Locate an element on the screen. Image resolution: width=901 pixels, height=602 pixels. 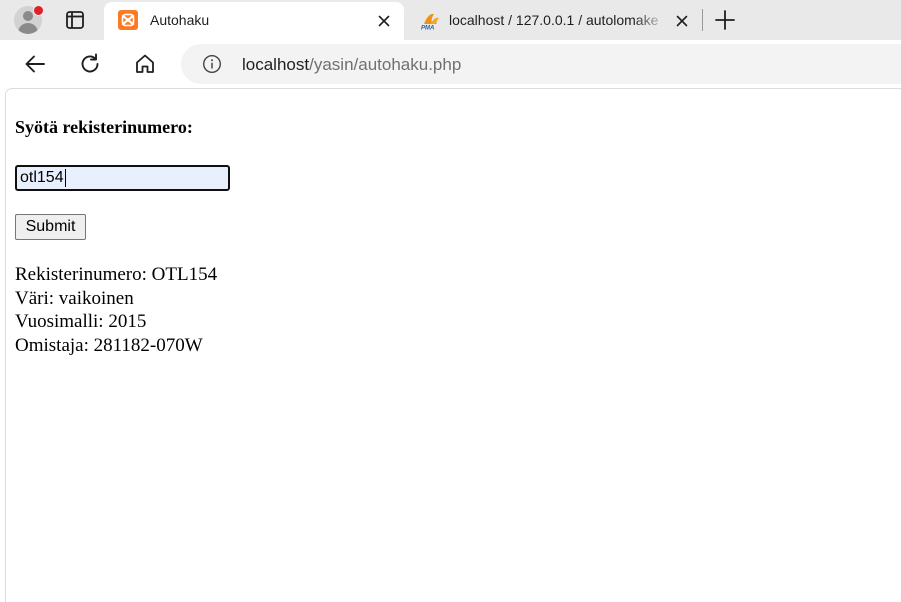
phpmyadmin-icon: PMA is located at coordinates (430, 21).